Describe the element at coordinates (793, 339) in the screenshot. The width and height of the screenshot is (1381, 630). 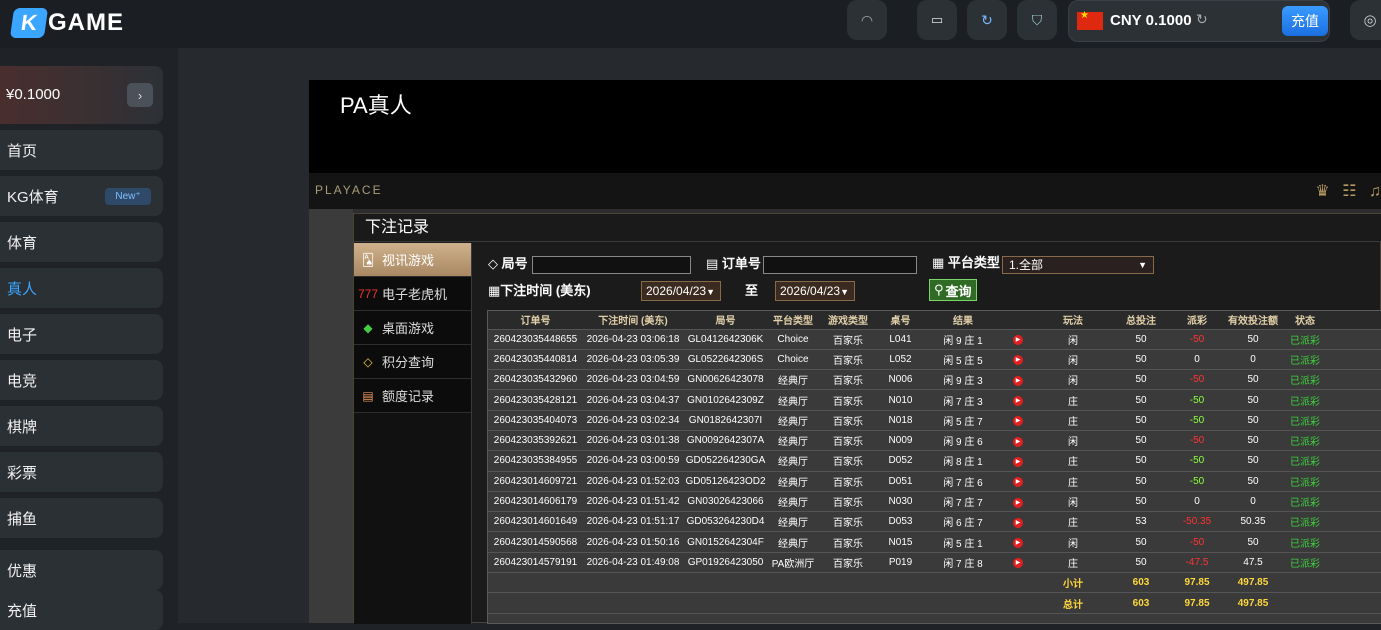
I see `cell-platform: Choice` at that location.